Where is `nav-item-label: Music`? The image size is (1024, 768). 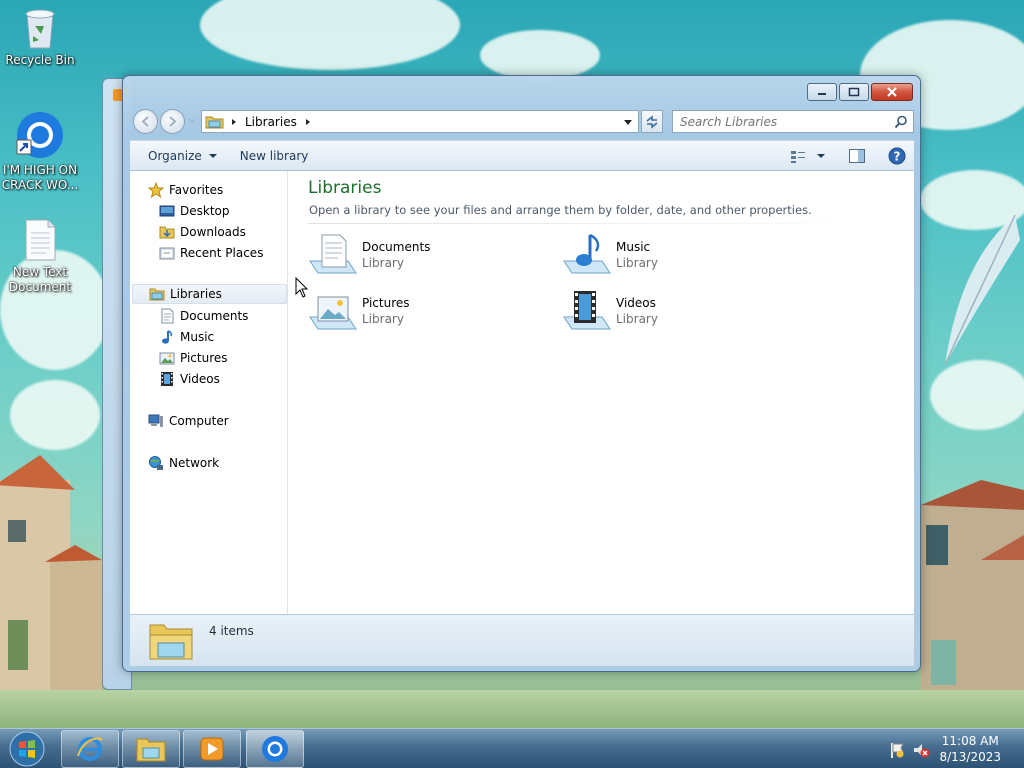
nav-item-label: Music is located at coordinates (197, 337).